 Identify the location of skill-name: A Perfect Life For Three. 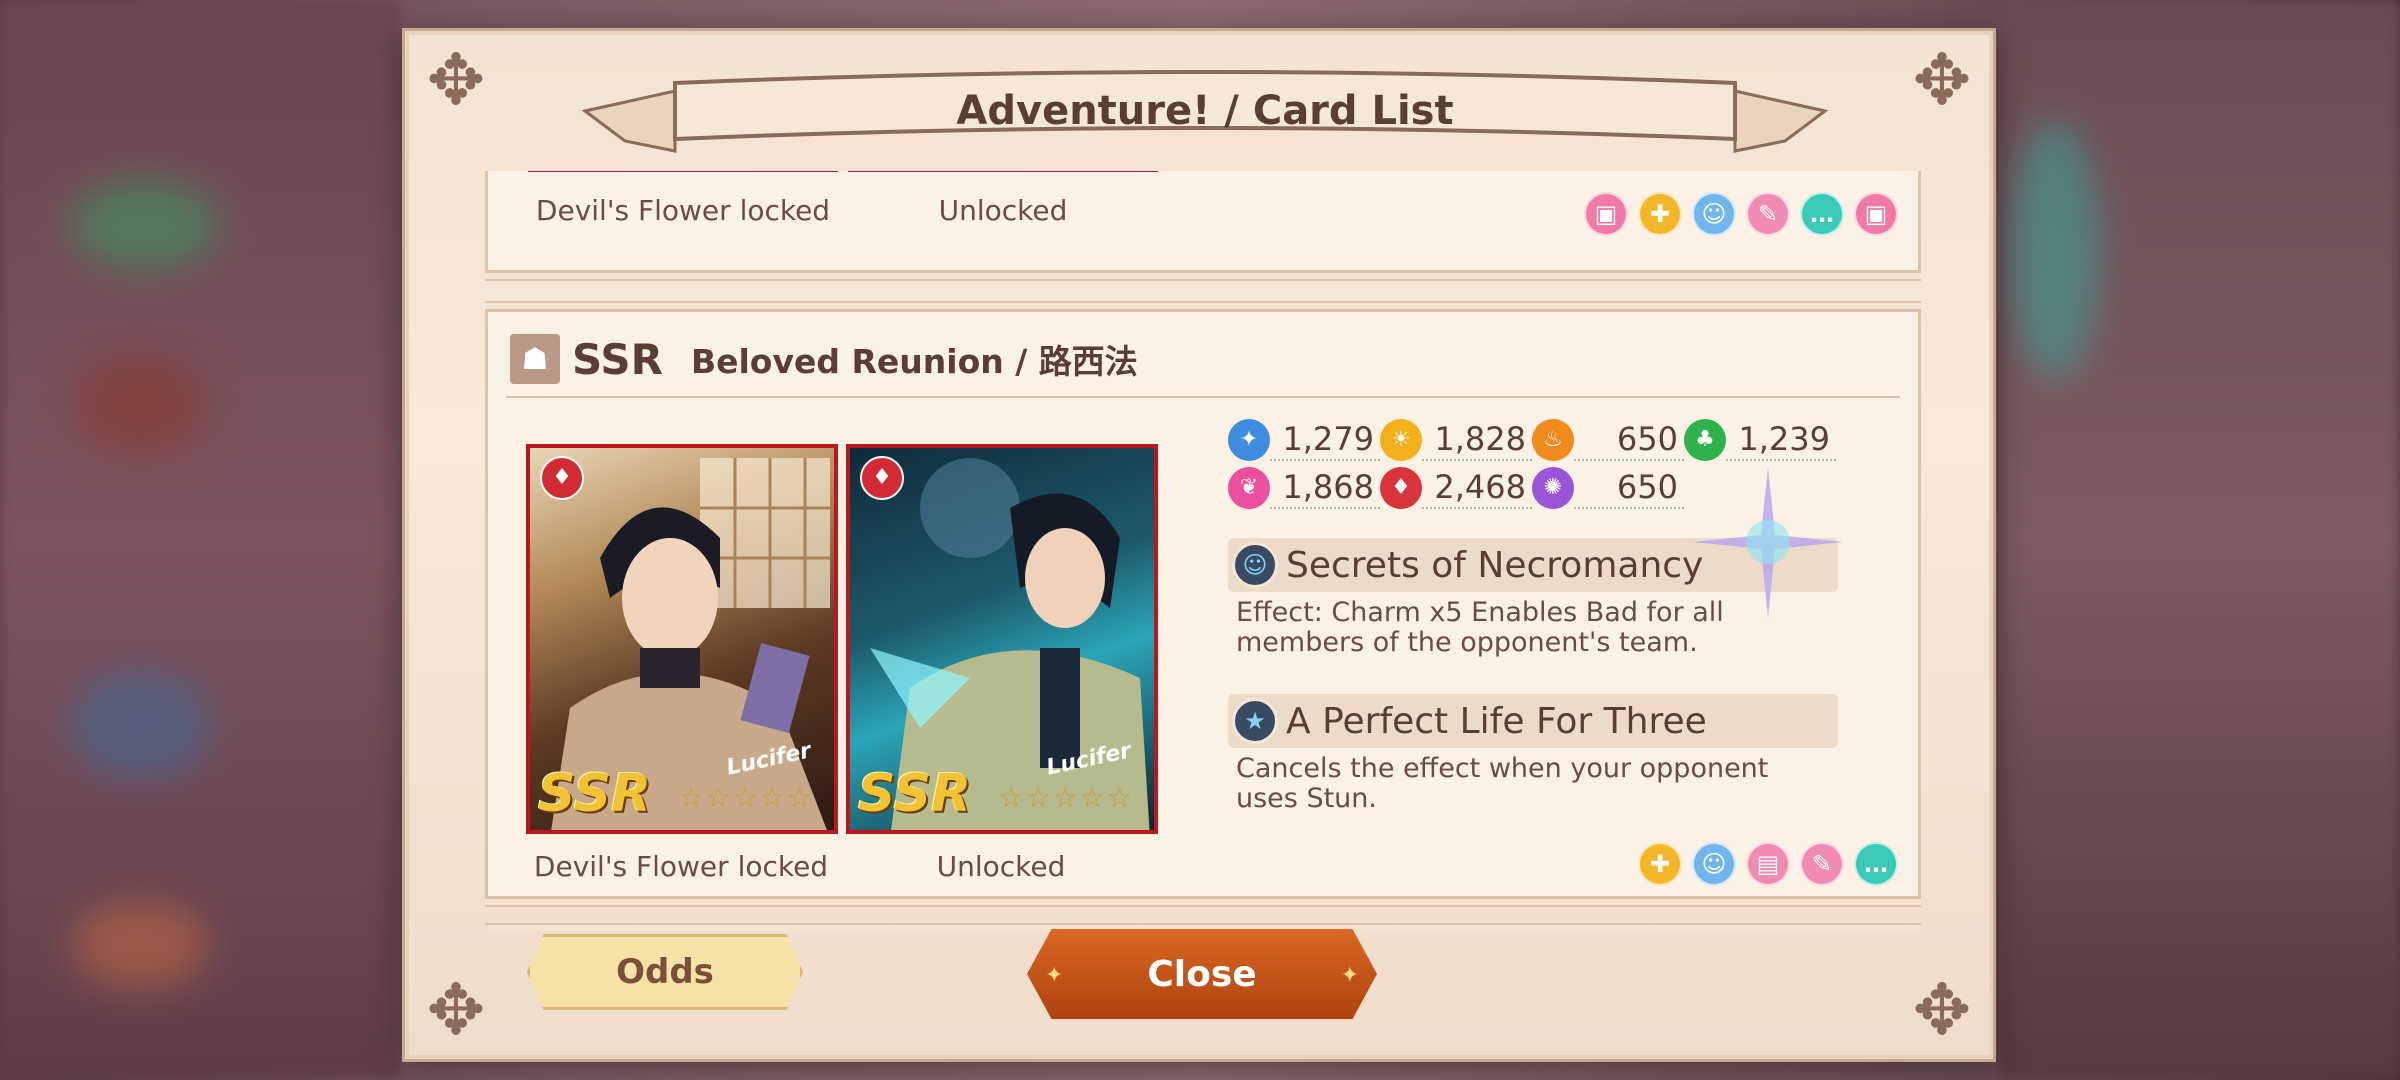
(1496, 721).